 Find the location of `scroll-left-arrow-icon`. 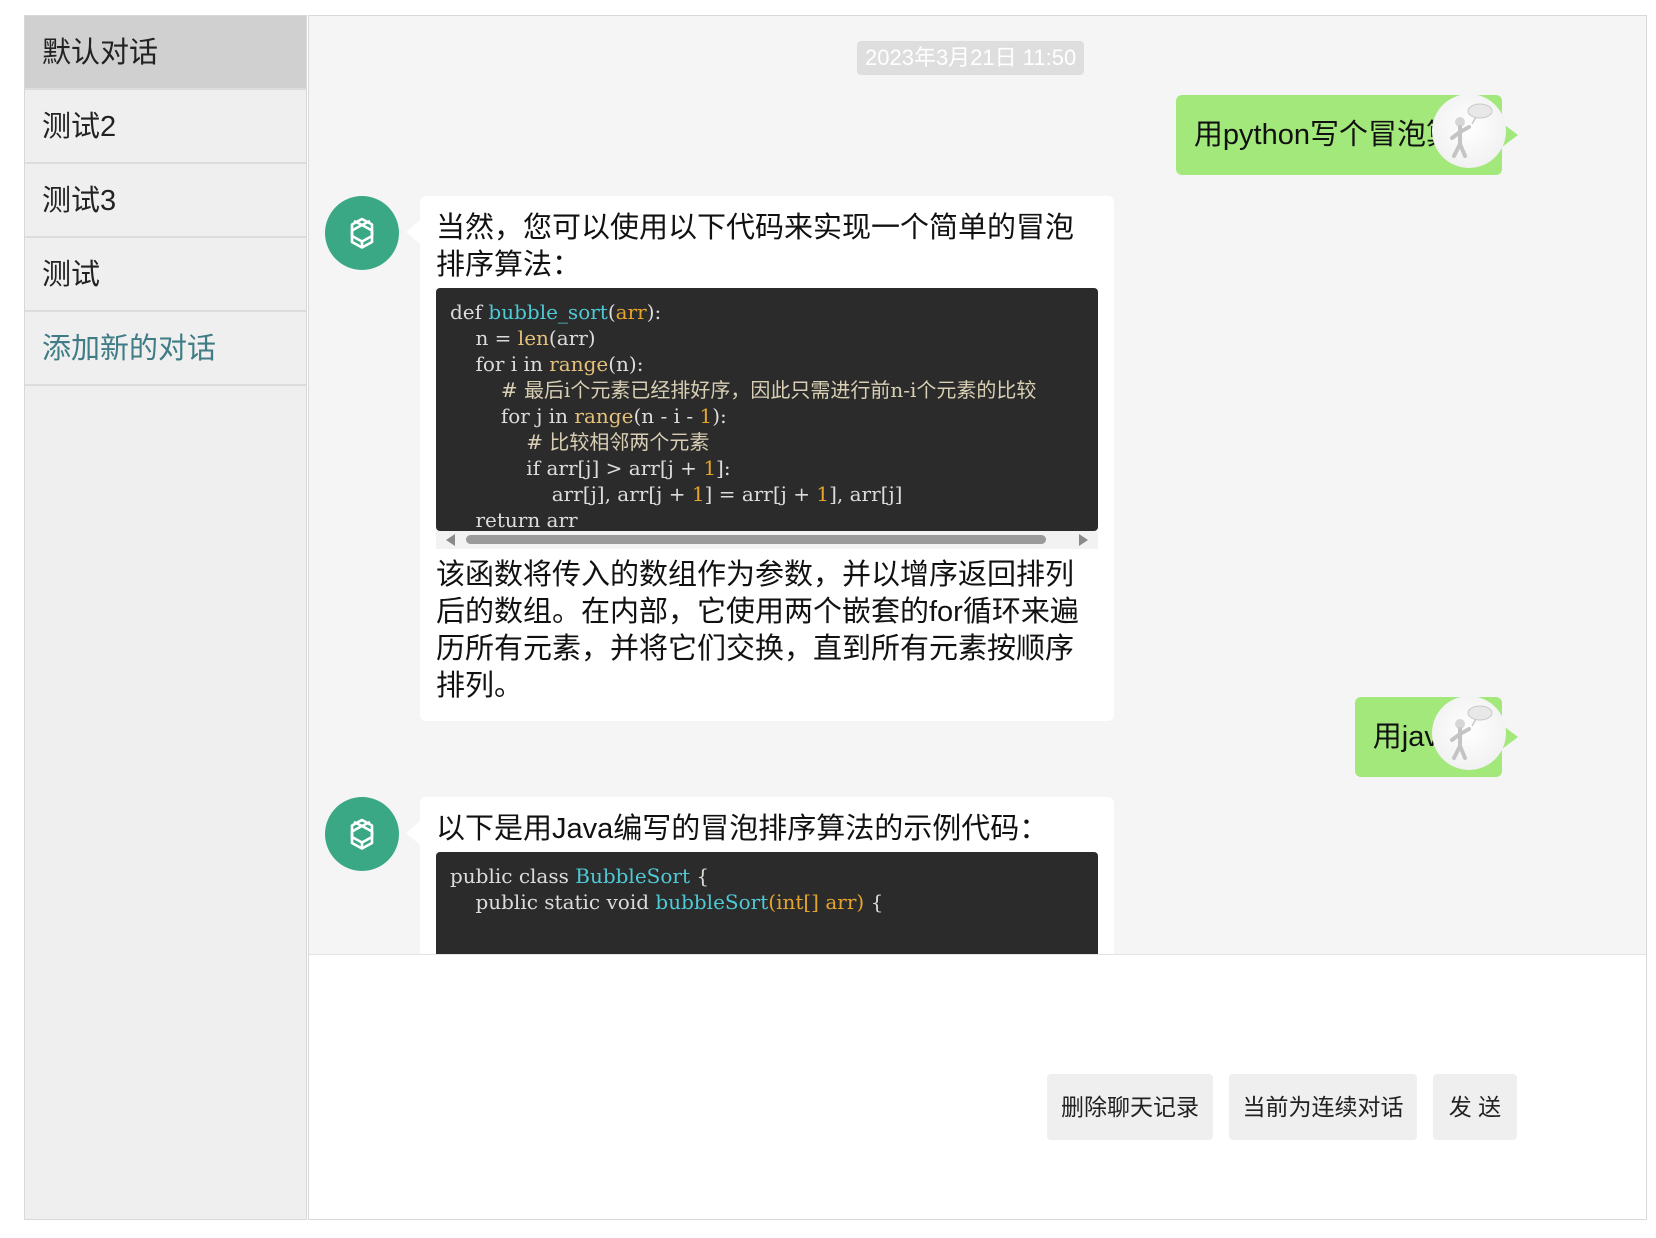

scroll-left-arrow-icon is located at coordinates (450, 540).